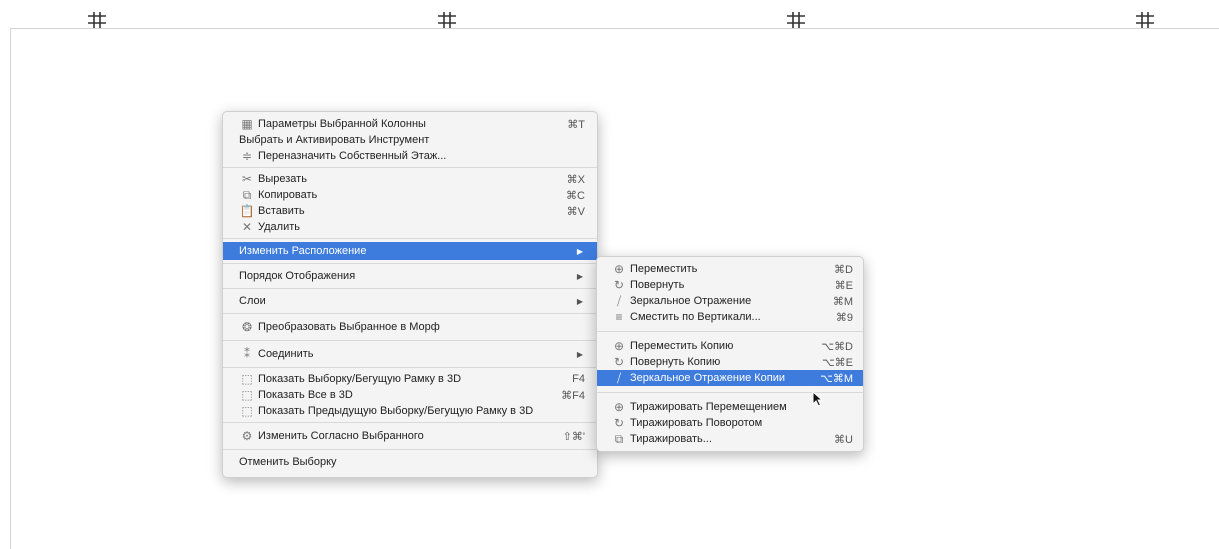  Describe the element at coordinates (619, 423) in the screenshot. I see `multiply-rotate-icon: ↻` at that location.